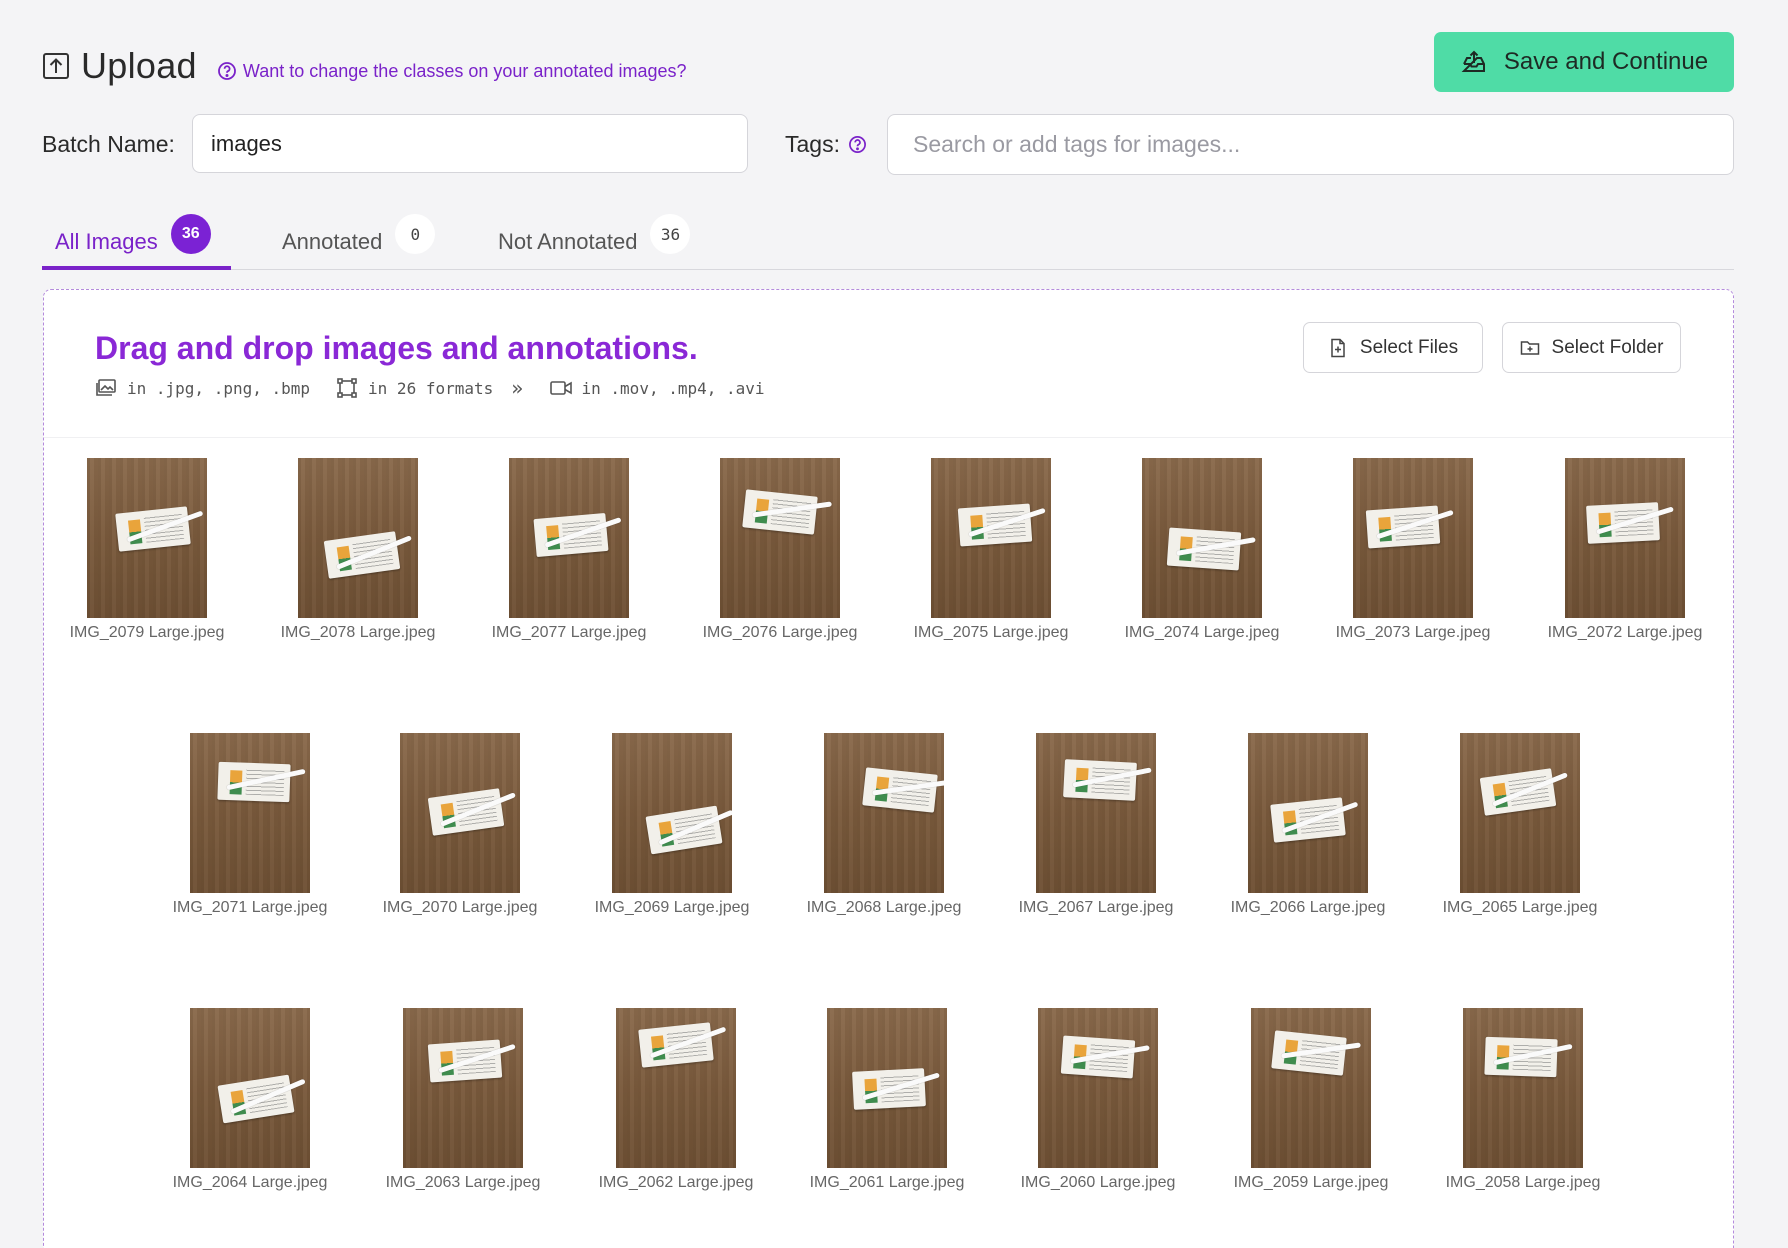 Image resolution: width=1788 pixels, height=1248 pixels. What do you see at coordinates (1606, 61) in the screenshot?
I see `save-and-continue-label: Save and Continue` at bounding box center [1606, 61].